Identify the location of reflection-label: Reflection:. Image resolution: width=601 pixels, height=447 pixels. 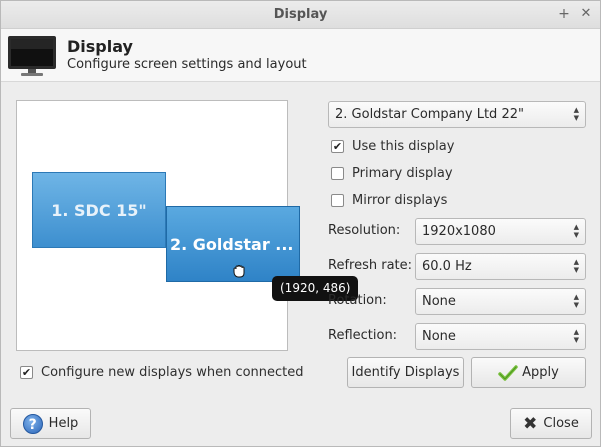
(363, 335).